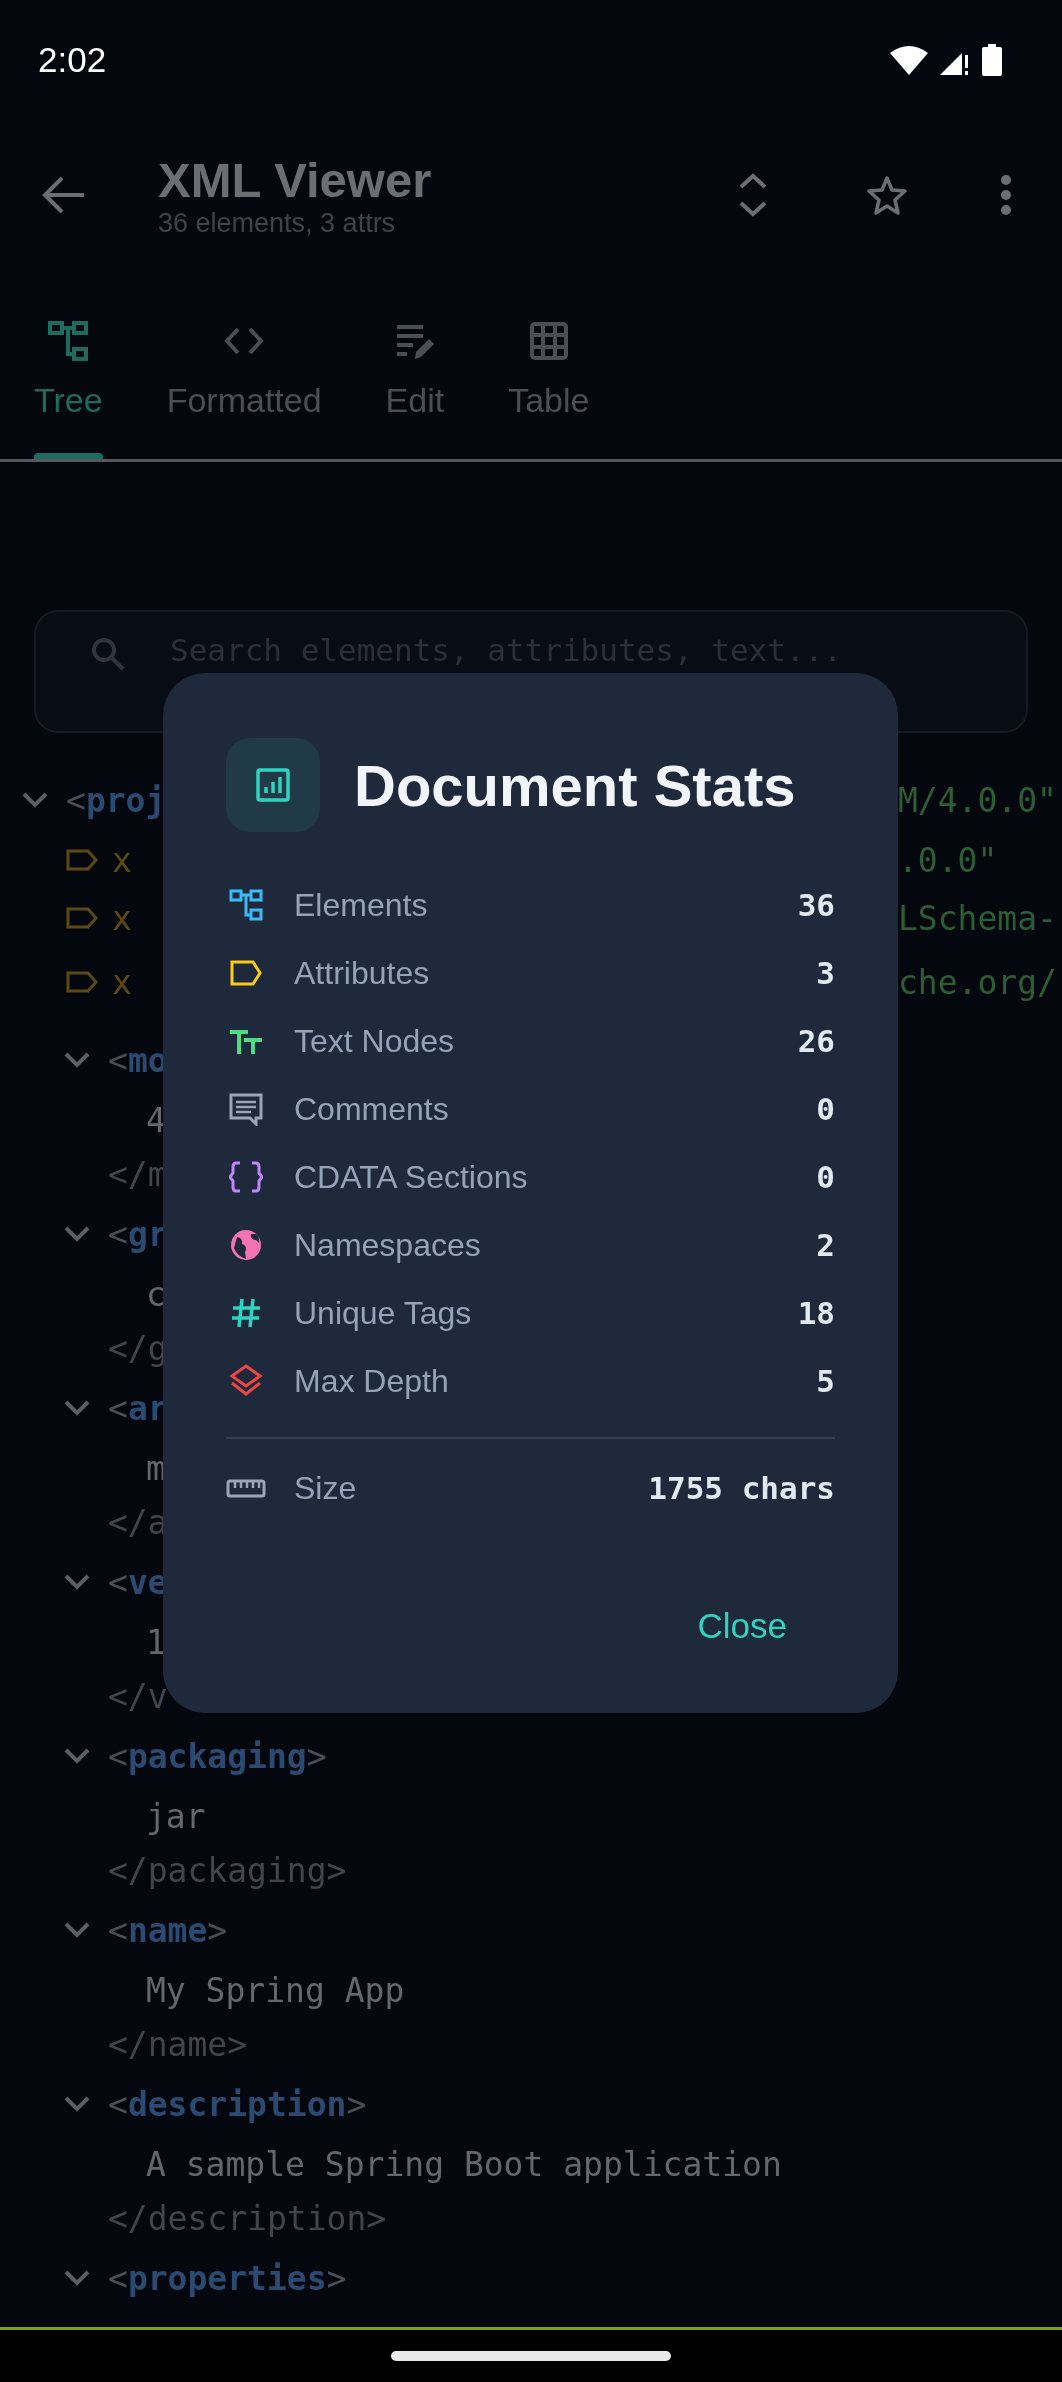  What do you see at coordinates (247, 2218) in the screenshot?
I see `closing-tag: </description>` at bounding box center [247, 2218].